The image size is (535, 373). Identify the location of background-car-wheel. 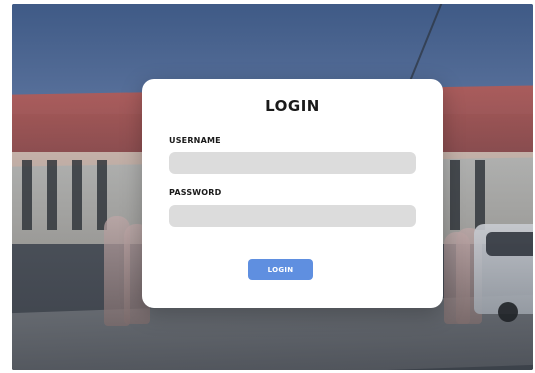
(508, 312).